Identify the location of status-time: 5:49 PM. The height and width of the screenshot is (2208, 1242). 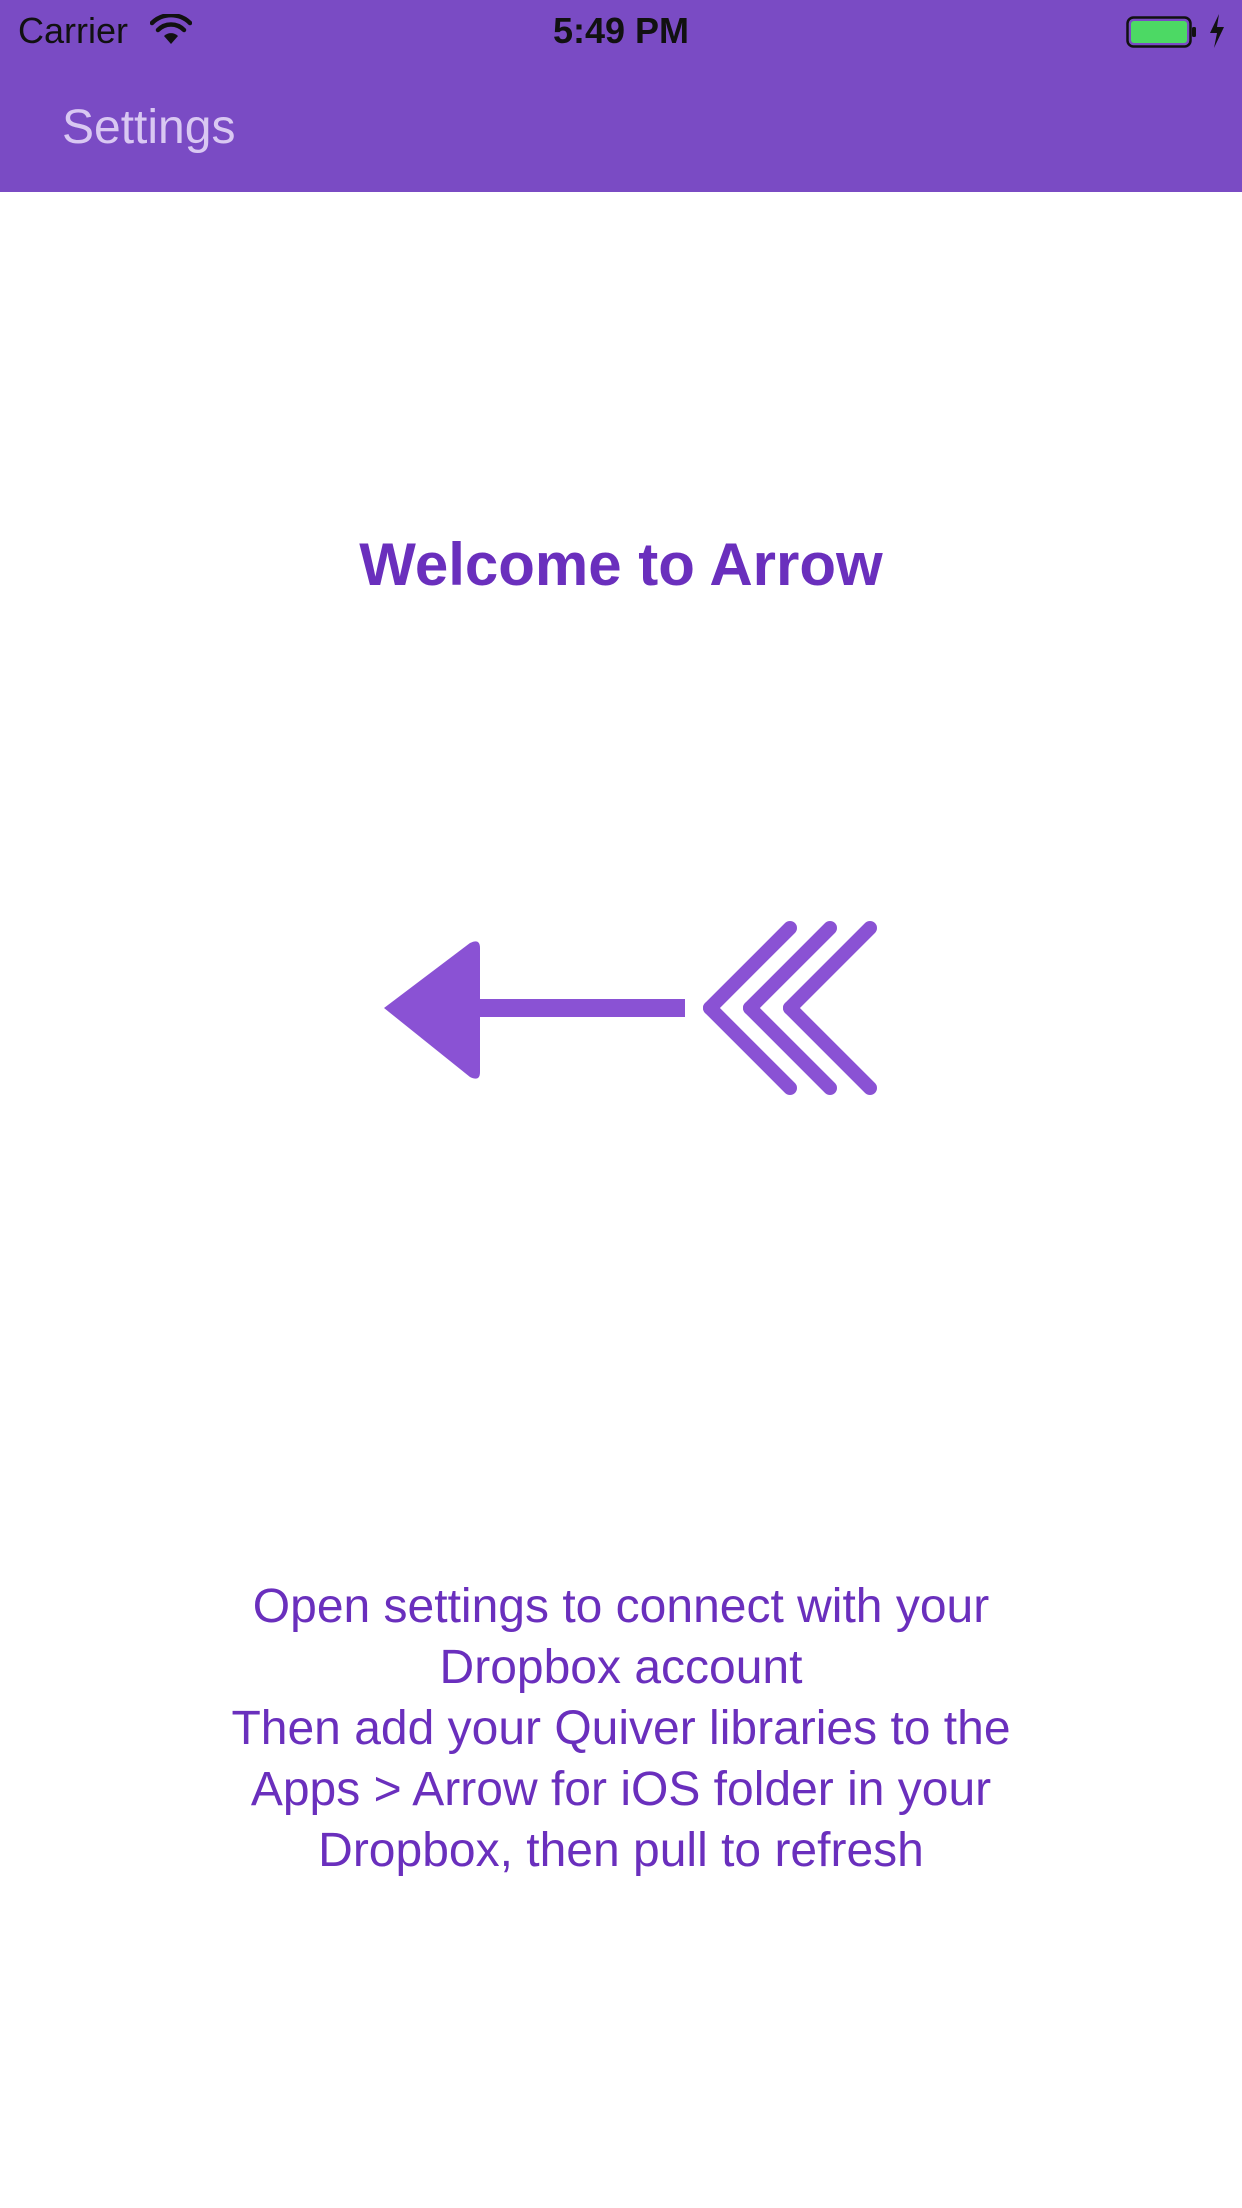
(621, 30).